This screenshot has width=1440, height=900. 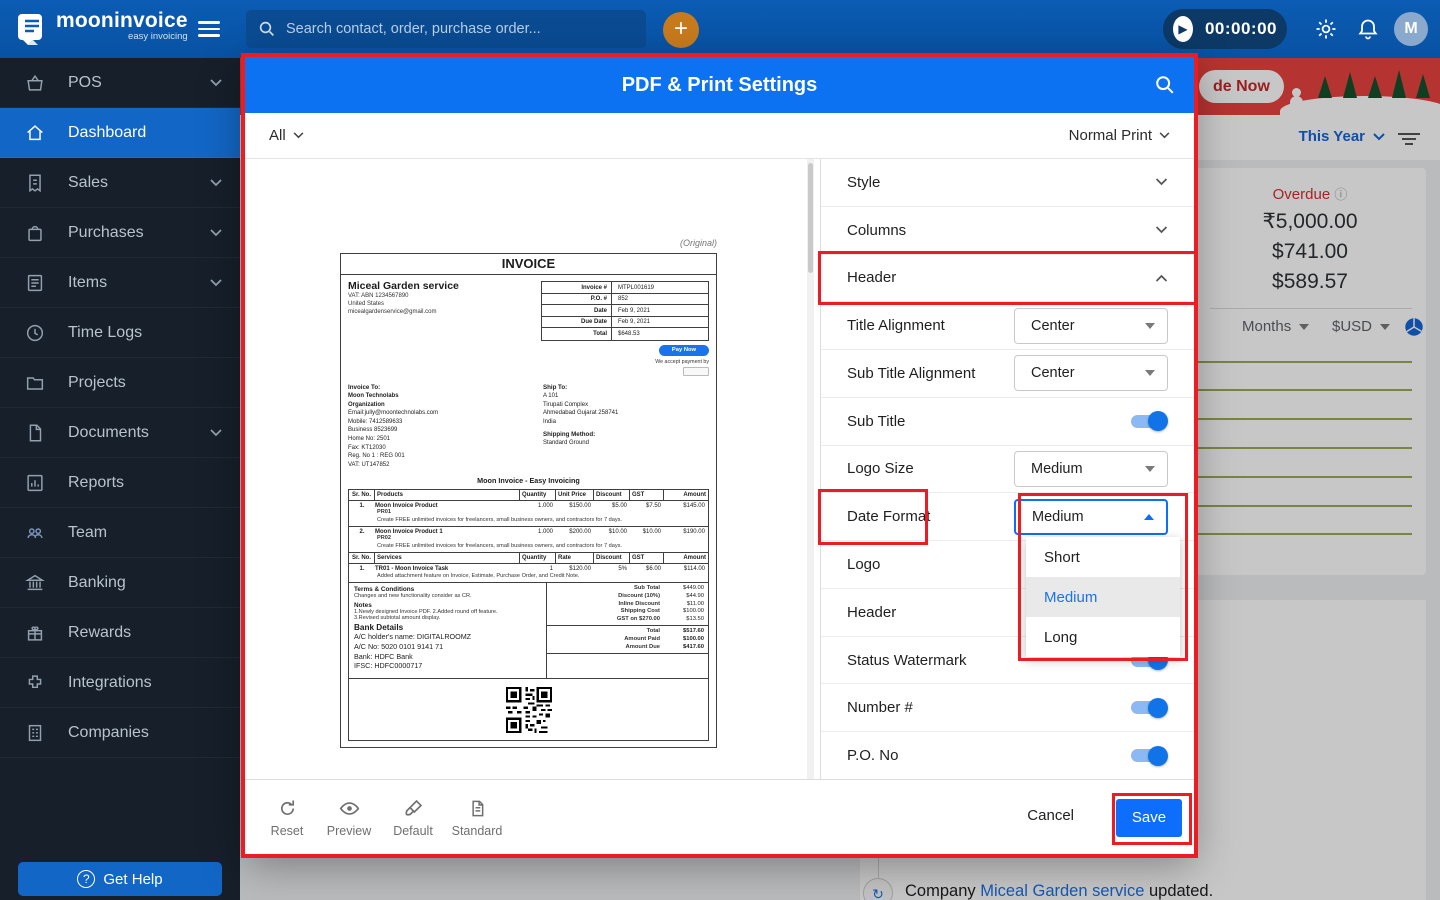 What do you see at coordinates (1149, 421) in the screenshot?
I see `sub-title-toggle` at bounding box center [1149, 421].